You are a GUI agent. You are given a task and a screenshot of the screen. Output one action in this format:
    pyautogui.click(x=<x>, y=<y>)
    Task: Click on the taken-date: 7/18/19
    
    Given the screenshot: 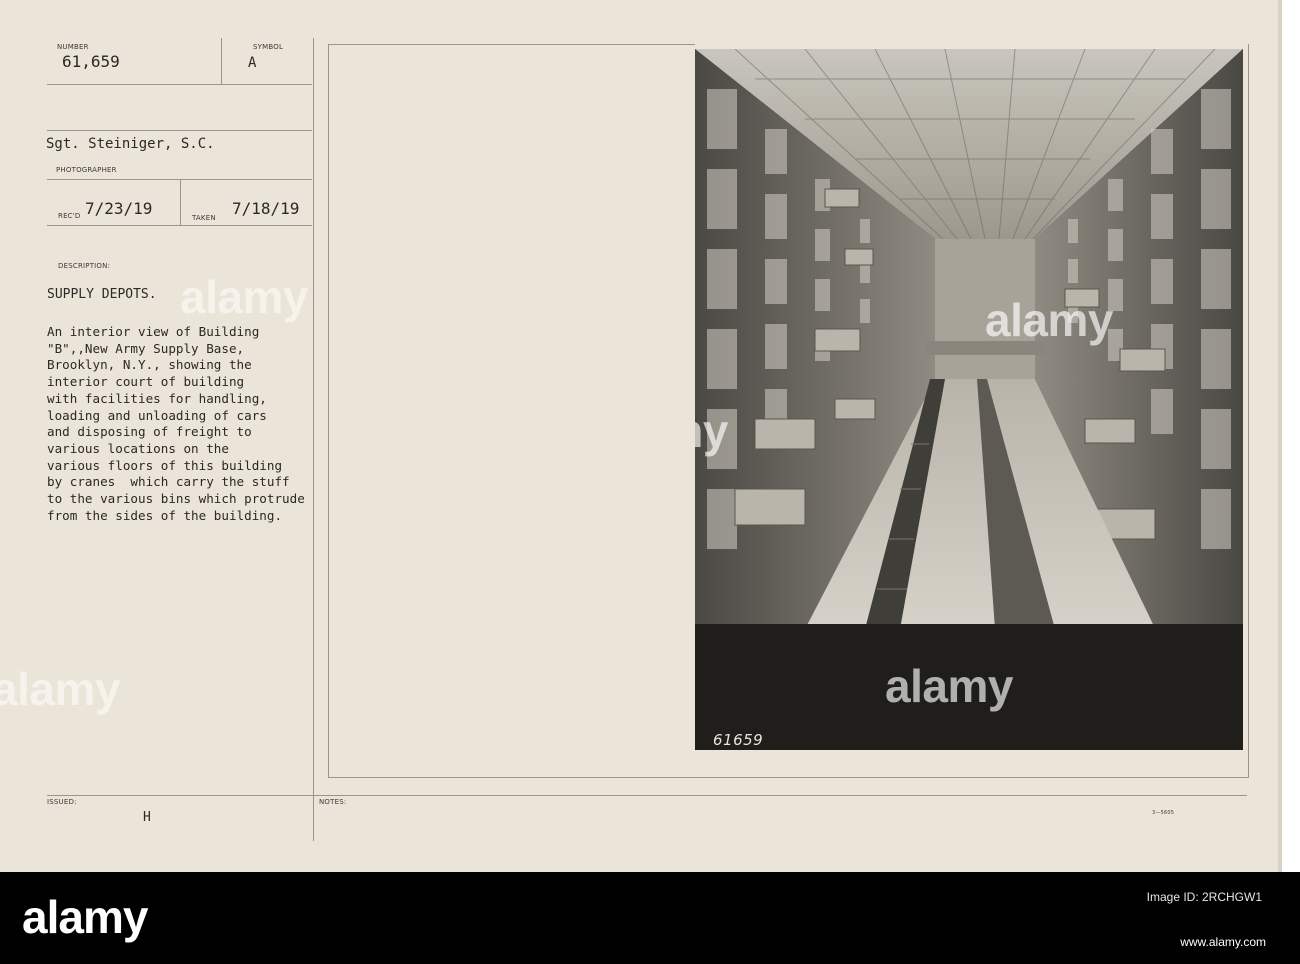 What is the action you would take?
    pyautogui.click(x=266, y=208)
    